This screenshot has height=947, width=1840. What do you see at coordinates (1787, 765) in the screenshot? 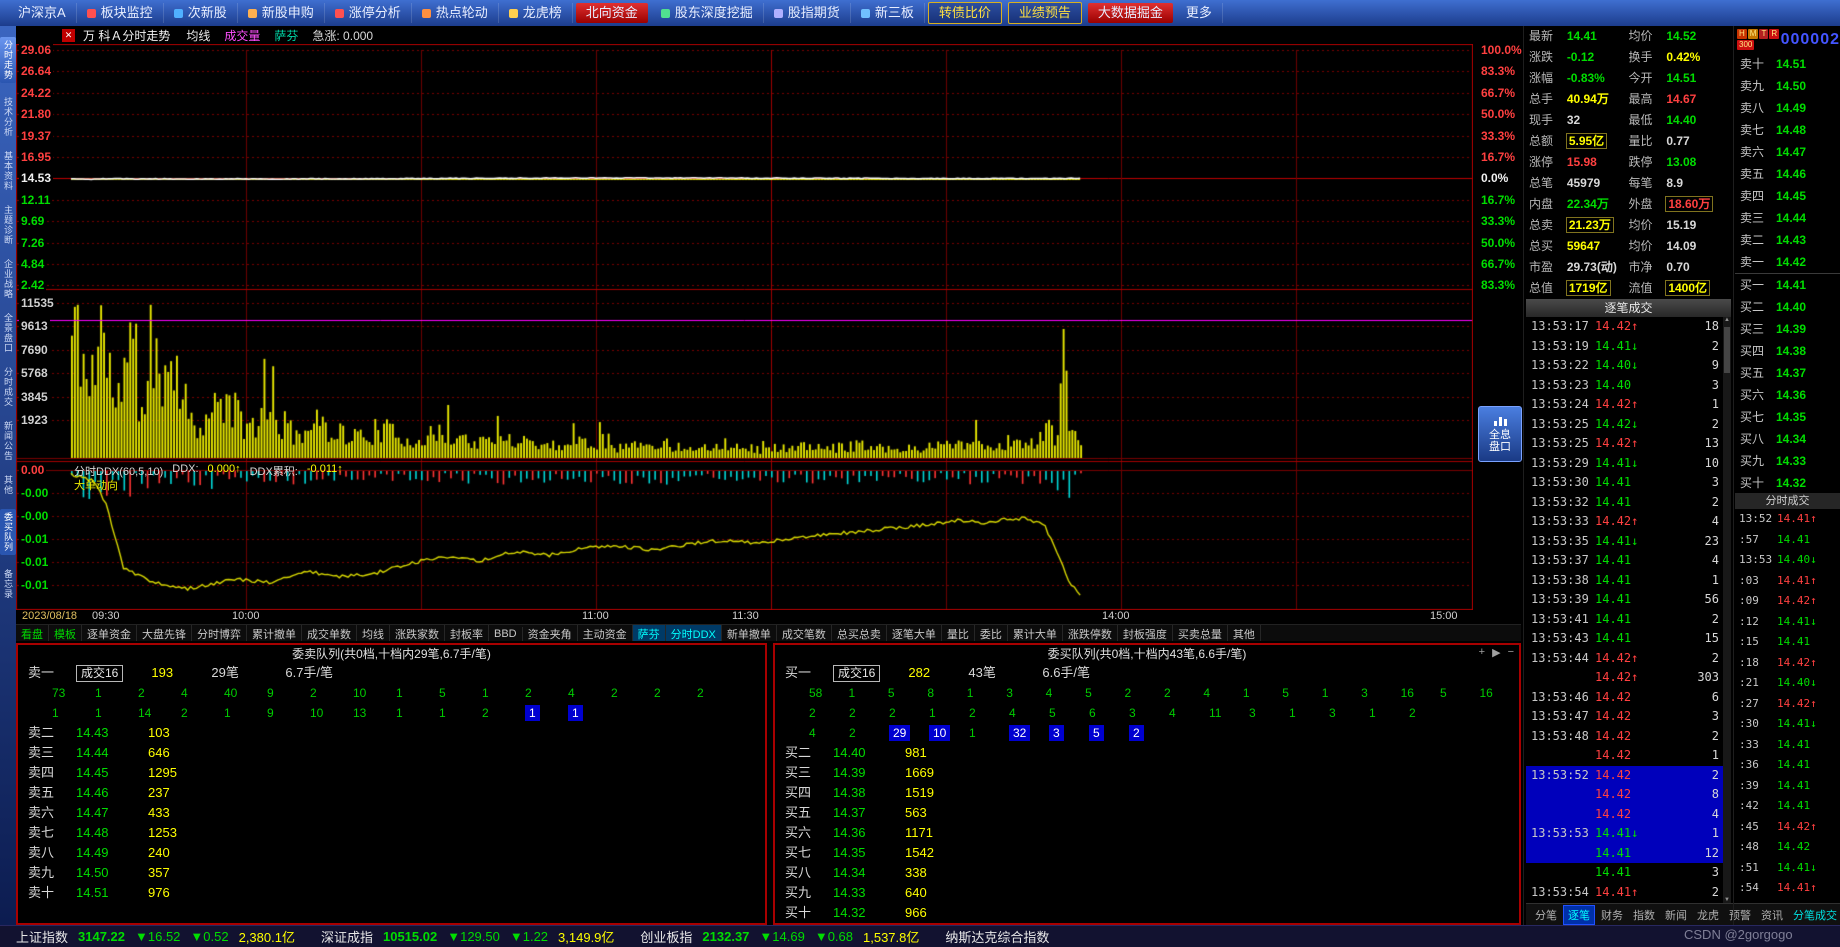
I see `time-sales-row: :36 14.41` at bounding box center [1787, 765].